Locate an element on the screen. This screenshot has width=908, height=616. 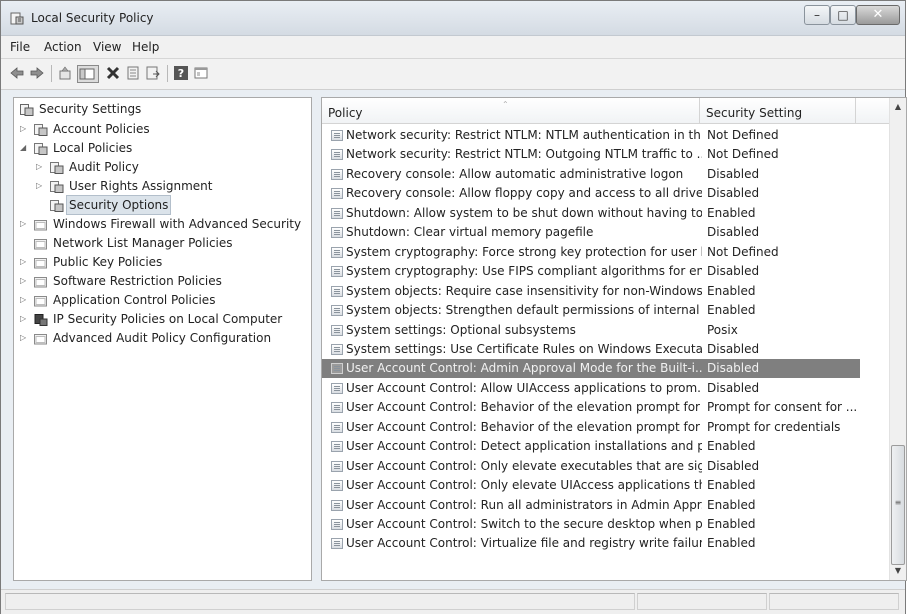
up-icon is located at coordinates (65, 73).